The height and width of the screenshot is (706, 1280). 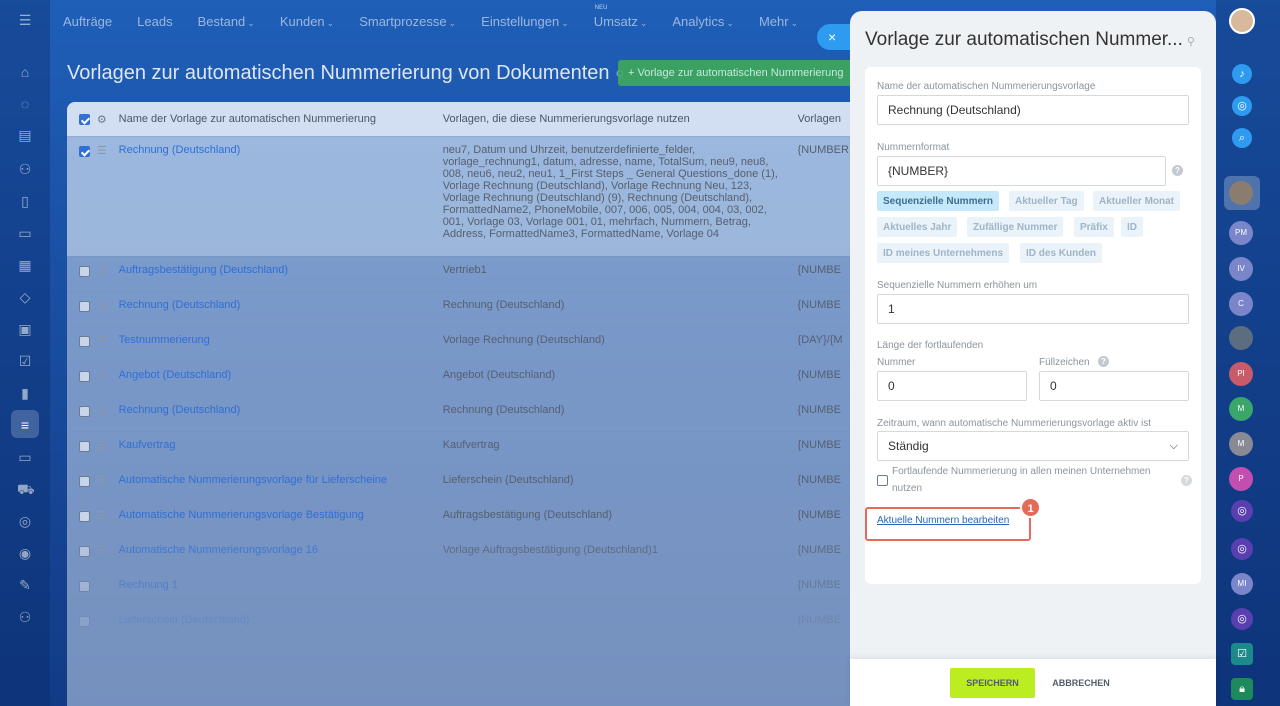 I want to click on documents-icon: ▯, so click(x=25, y=201).